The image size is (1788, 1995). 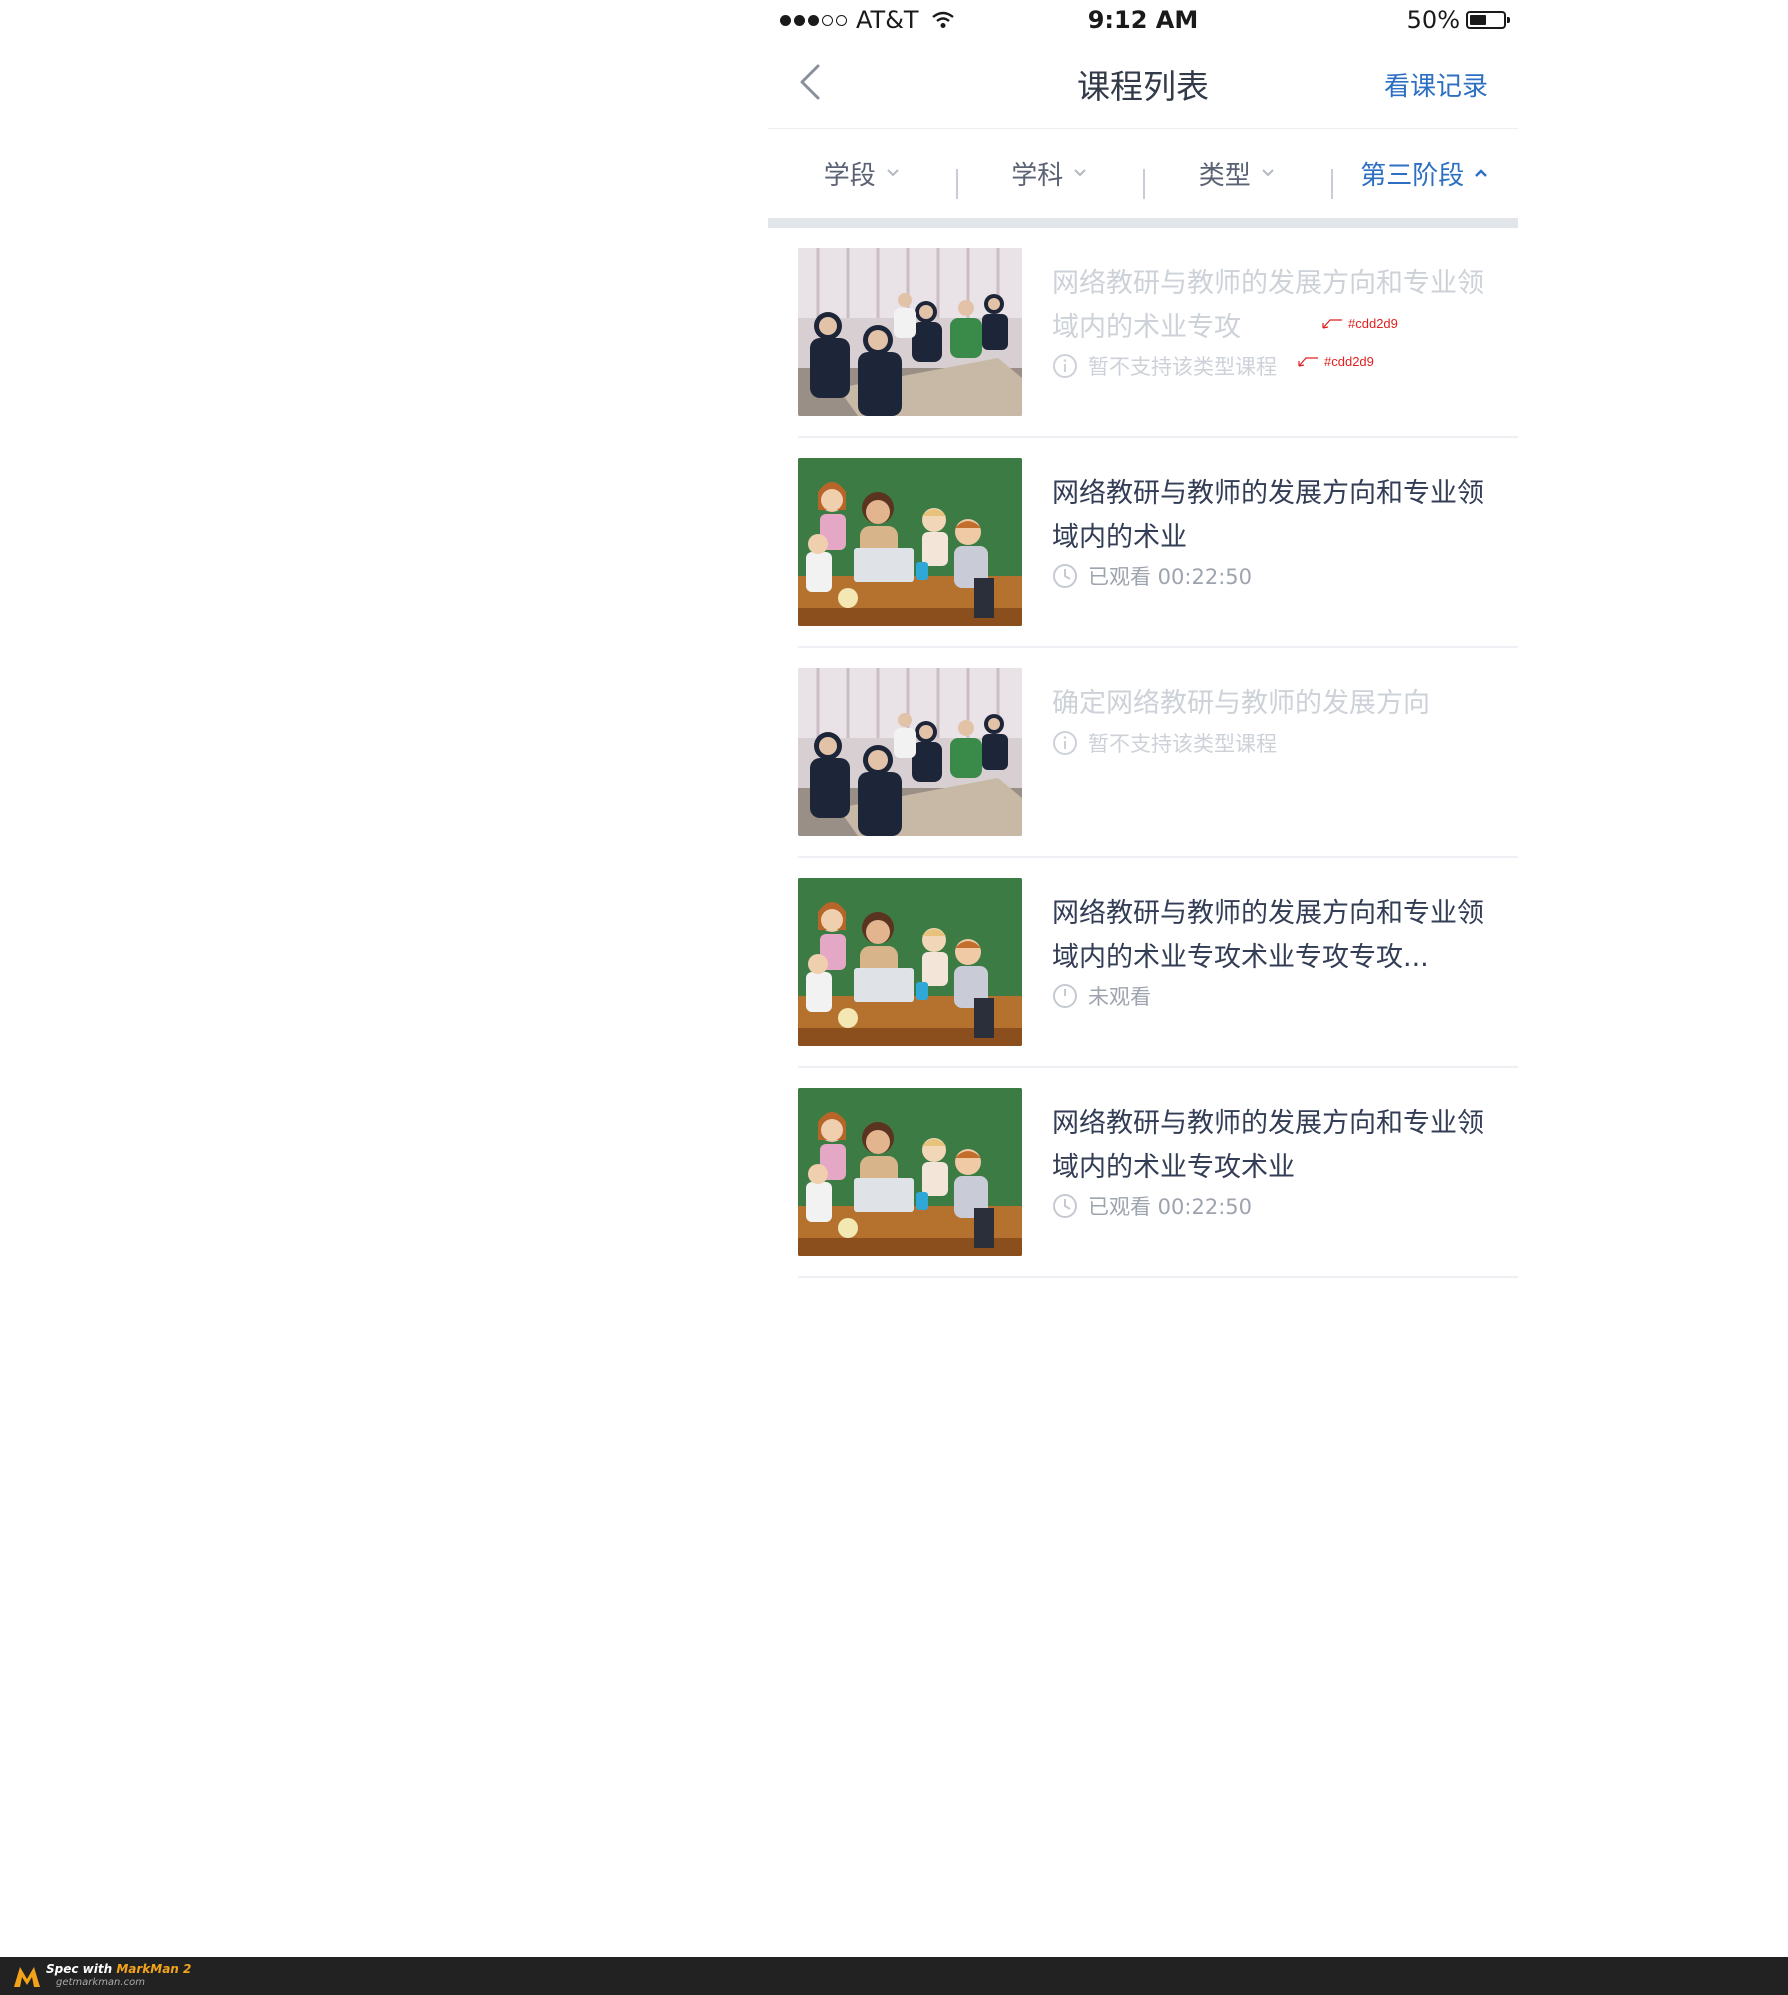 I want to click on course-status: 未观看, so click(x=1101, y=996).